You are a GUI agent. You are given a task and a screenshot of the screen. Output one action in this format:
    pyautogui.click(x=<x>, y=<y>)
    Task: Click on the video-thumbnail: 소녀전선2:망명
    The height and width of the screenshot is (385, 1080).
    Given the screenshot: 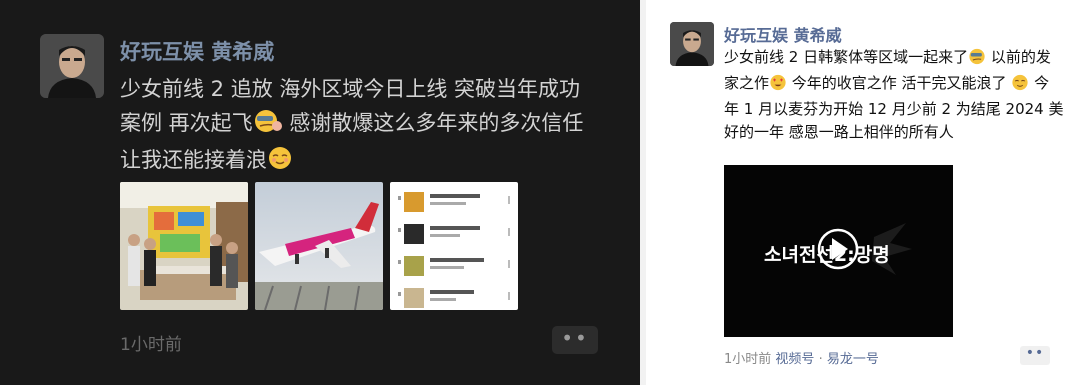 What is the action you would take?
    pyautogui.click(x=838, y=251)
    